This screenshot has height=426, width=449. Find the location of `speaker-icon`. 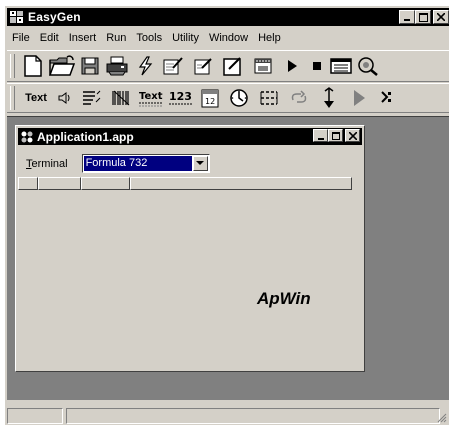

speaker-icon is located at coordinates (64, 98).